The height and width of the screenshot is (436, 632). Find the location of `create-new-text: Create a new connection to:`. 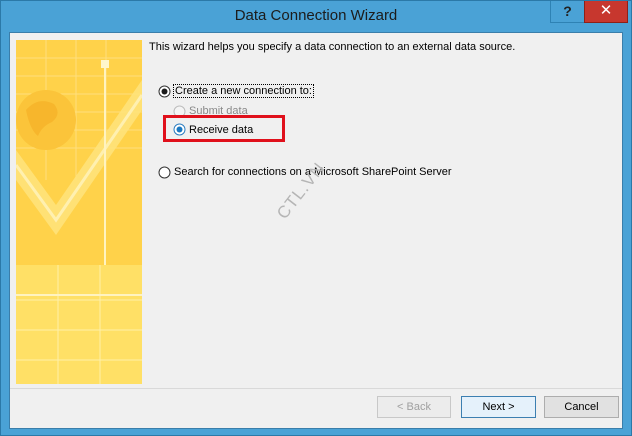

create-new-text: Create a new connection to: is located at coordinates (243, 91).